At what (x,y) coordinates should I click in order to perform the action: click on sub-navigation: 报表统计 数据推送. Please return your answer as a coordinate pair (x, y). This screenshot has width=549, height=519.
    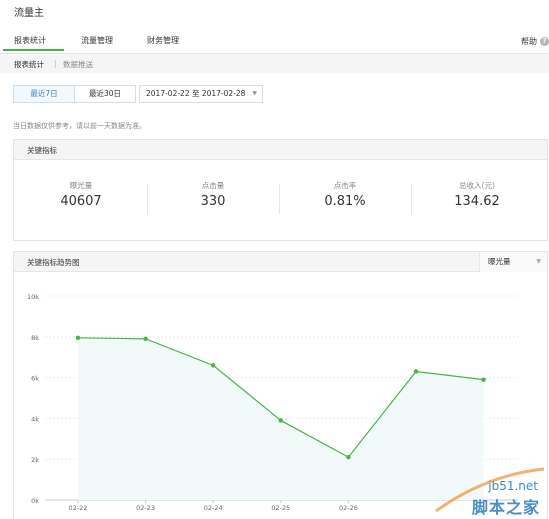
    Looking at the image, I should click on (274, 63).